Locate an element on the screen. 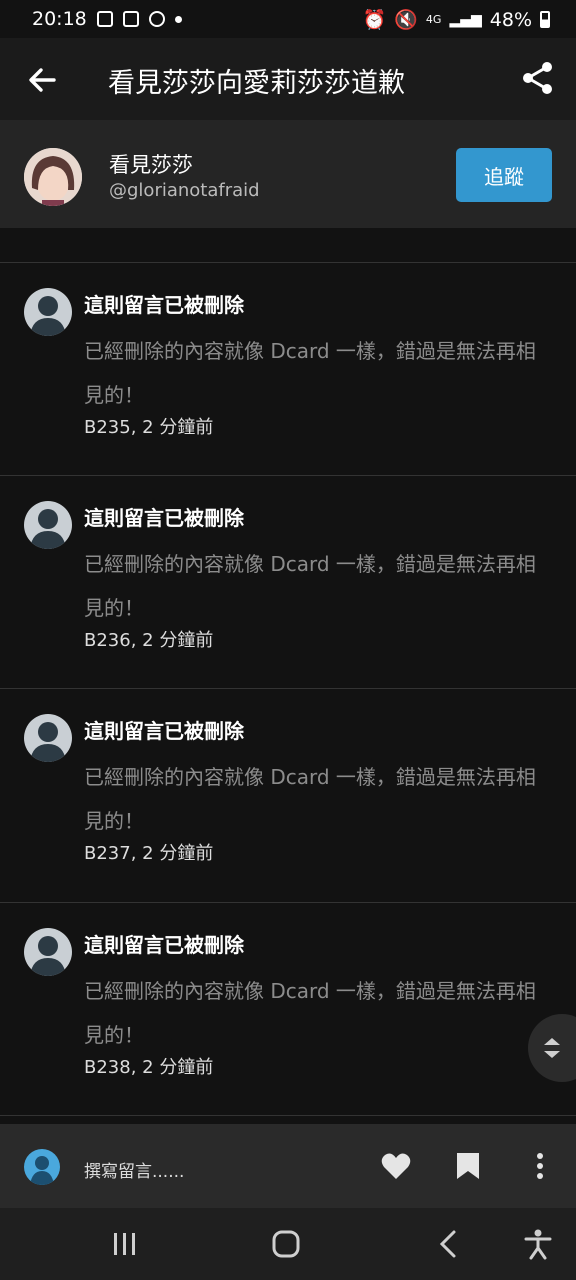 Image resolution: width=576 pixels, height=1280 pixels. signal-icon: ▂▄▆ is located at coordinates (465, 19).